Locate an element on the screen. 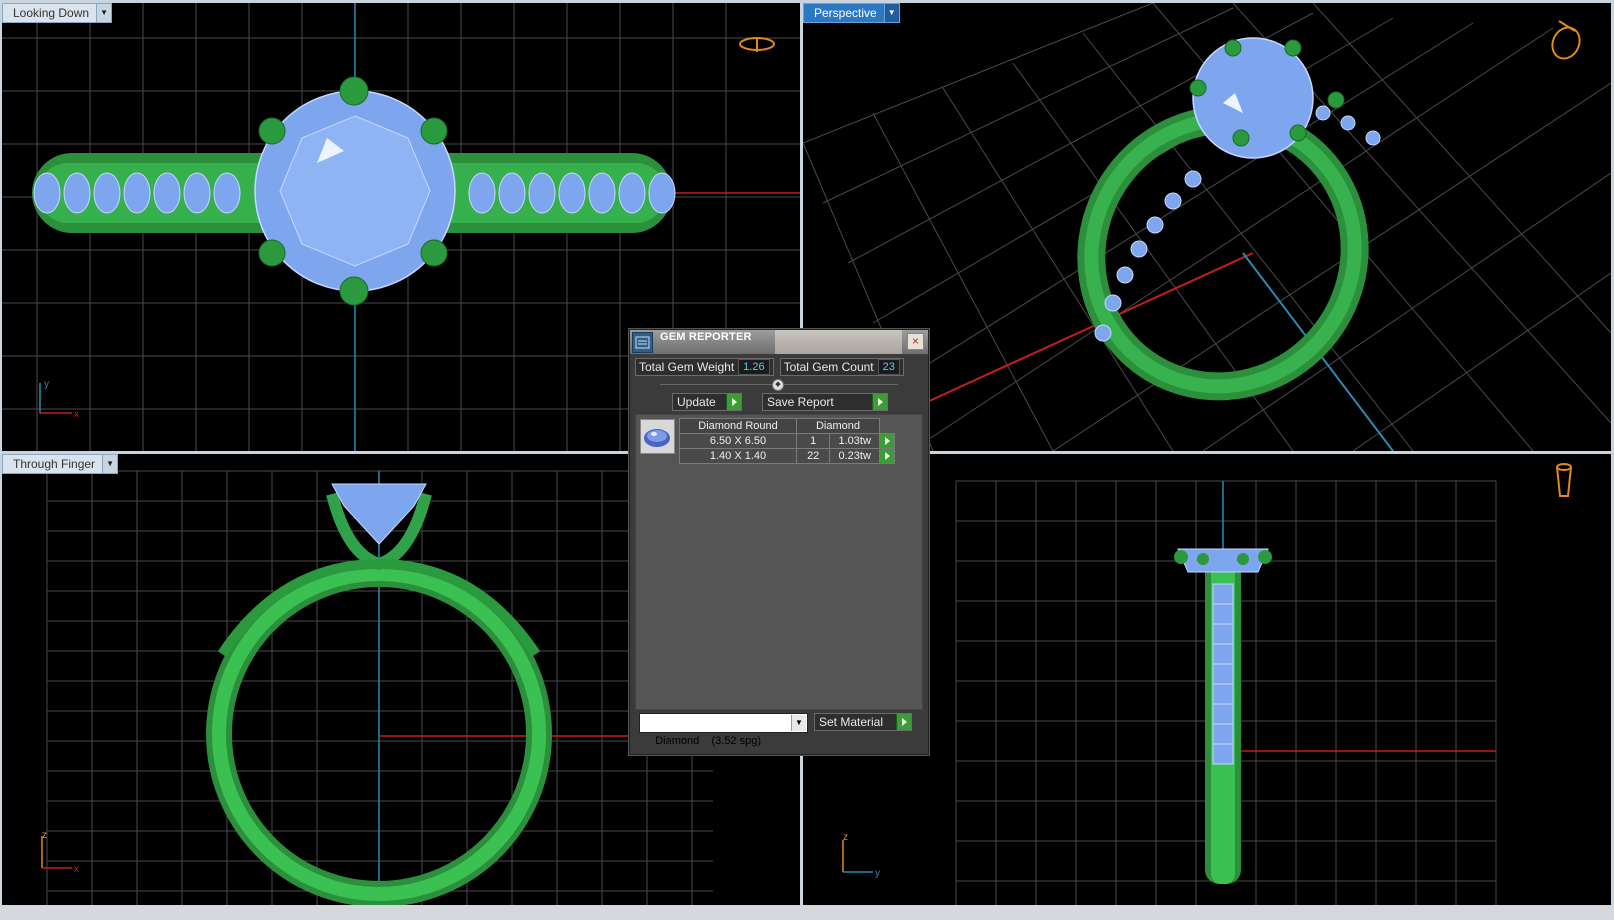 The image size is (1614, 920). chevron-down-icon: ▼ is located at coordinates (798, 723).